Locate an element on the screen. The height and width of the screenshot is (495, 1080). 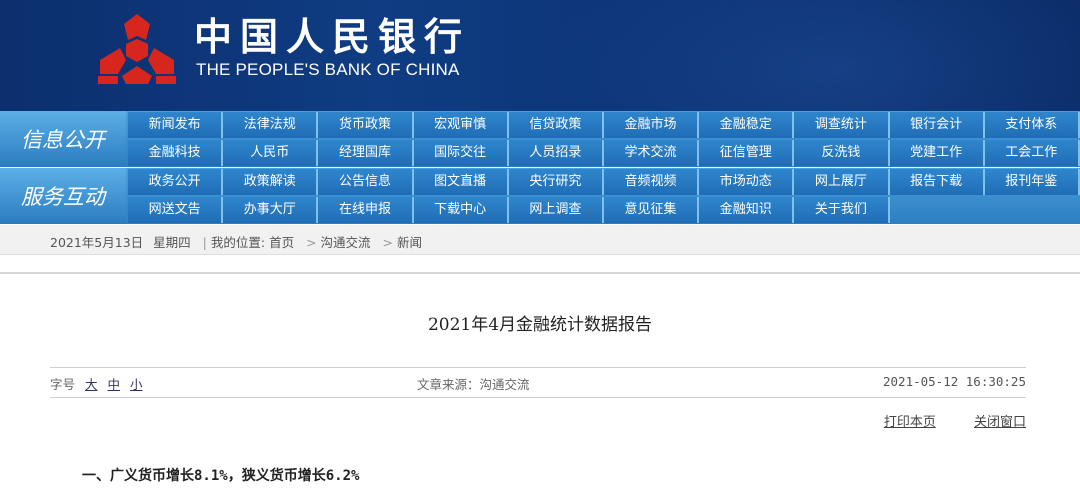
nav-item-party-building: 党建工作 is located at coordinates (937, 153).